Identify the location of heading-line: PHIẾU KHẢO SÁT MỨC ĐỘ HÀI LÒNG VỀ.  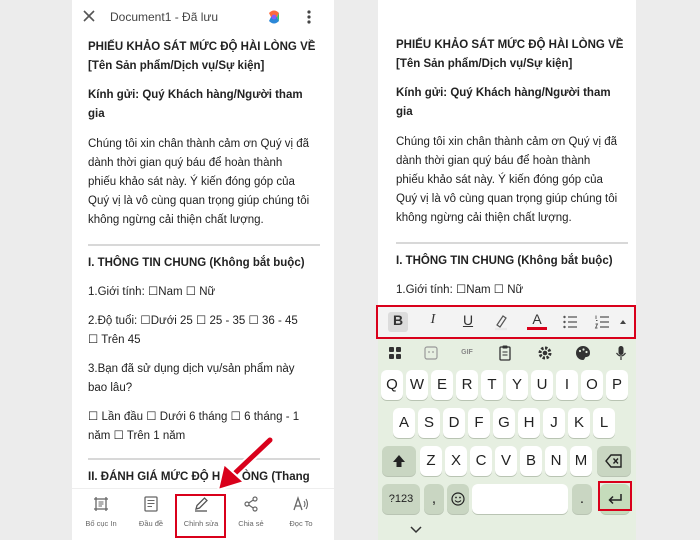
(510, 45).